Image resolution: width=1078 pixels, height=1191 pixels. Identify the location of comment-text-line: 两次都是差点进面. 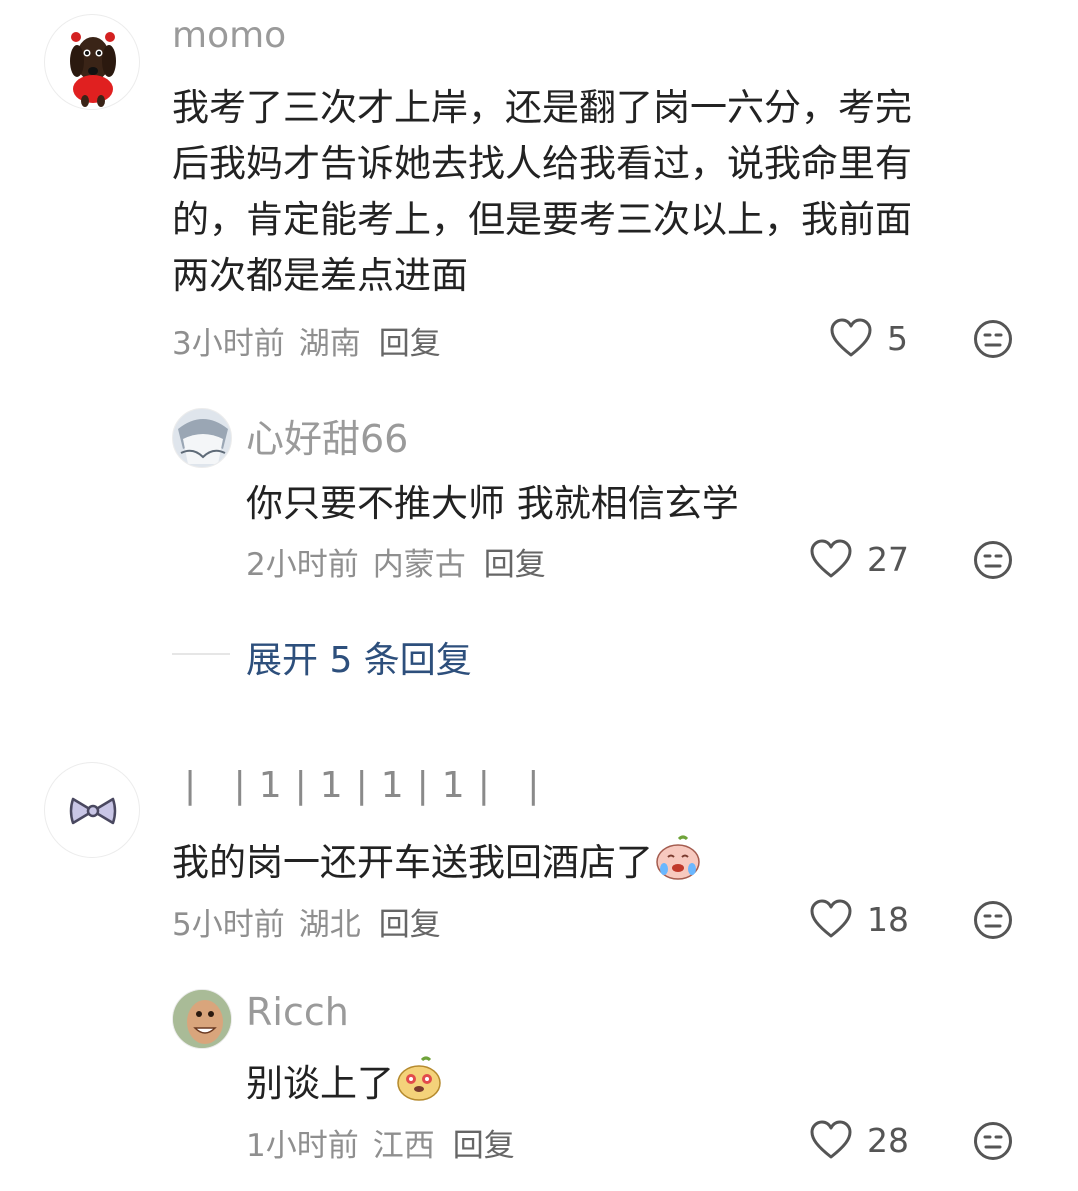
(320, 275).